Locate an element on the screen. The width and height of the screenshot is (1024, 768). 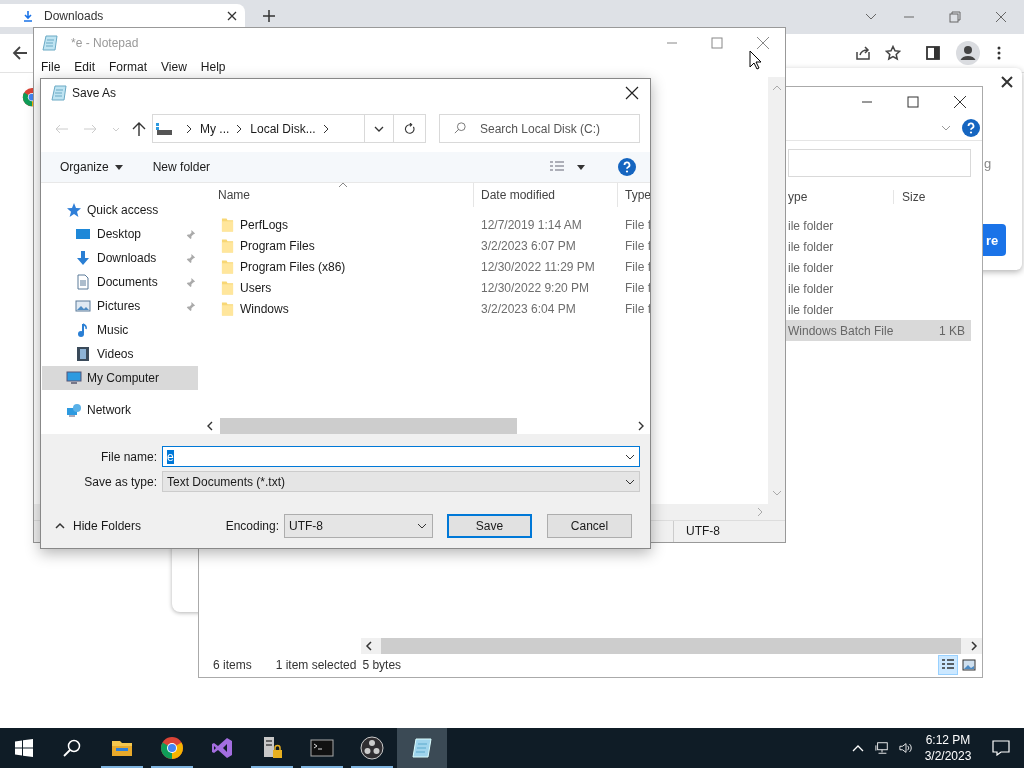
file-date: 3/2/2023 6:04 PM is located at coordinates (528, 308).